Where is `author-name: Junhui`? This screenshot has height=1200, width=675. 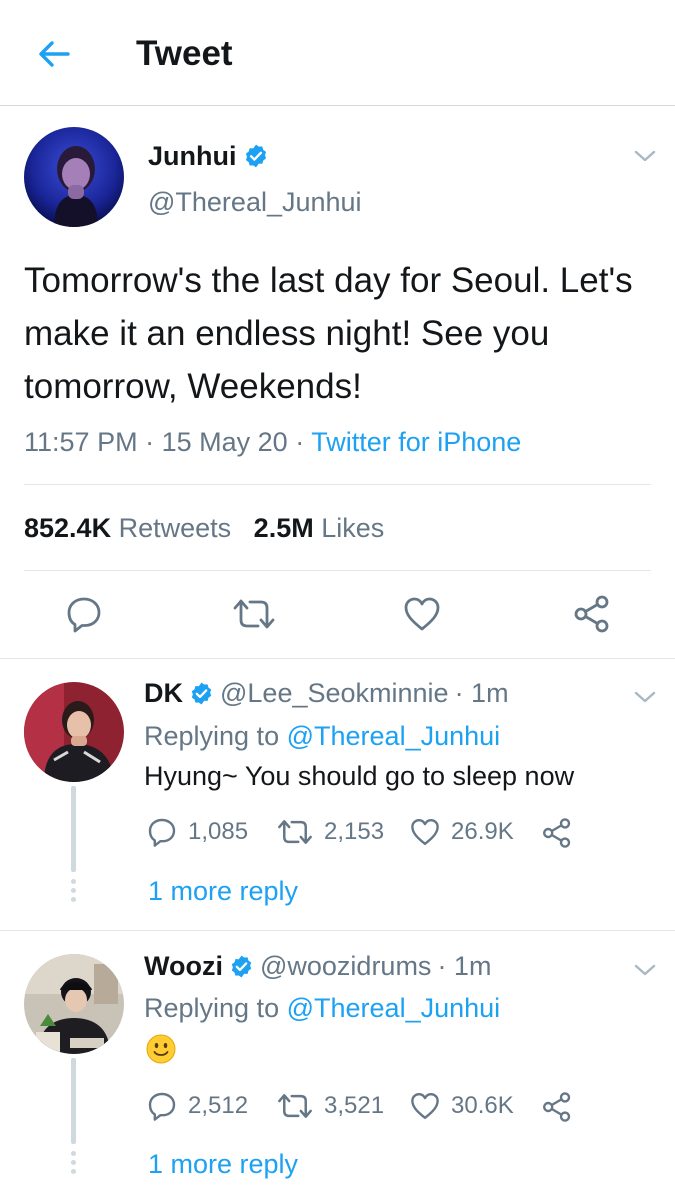
author-name: Junhui is located at coordinates (192, 156).